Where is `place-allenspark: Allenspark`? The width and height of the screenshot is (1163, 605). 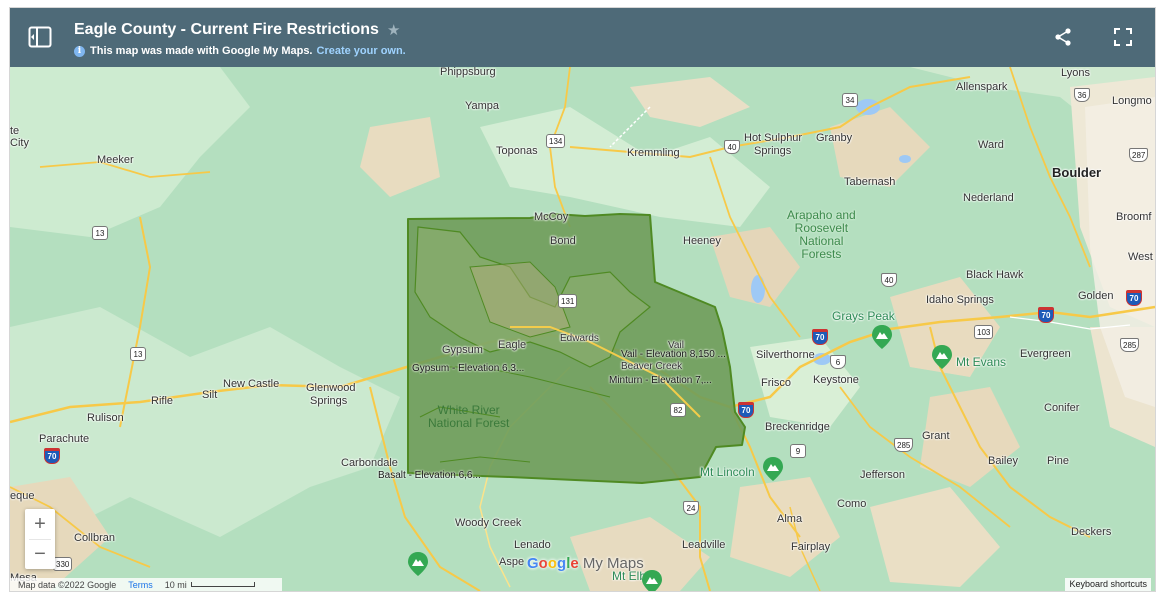
place-allenspark: Allenspark is located at coordinates (982, 87).